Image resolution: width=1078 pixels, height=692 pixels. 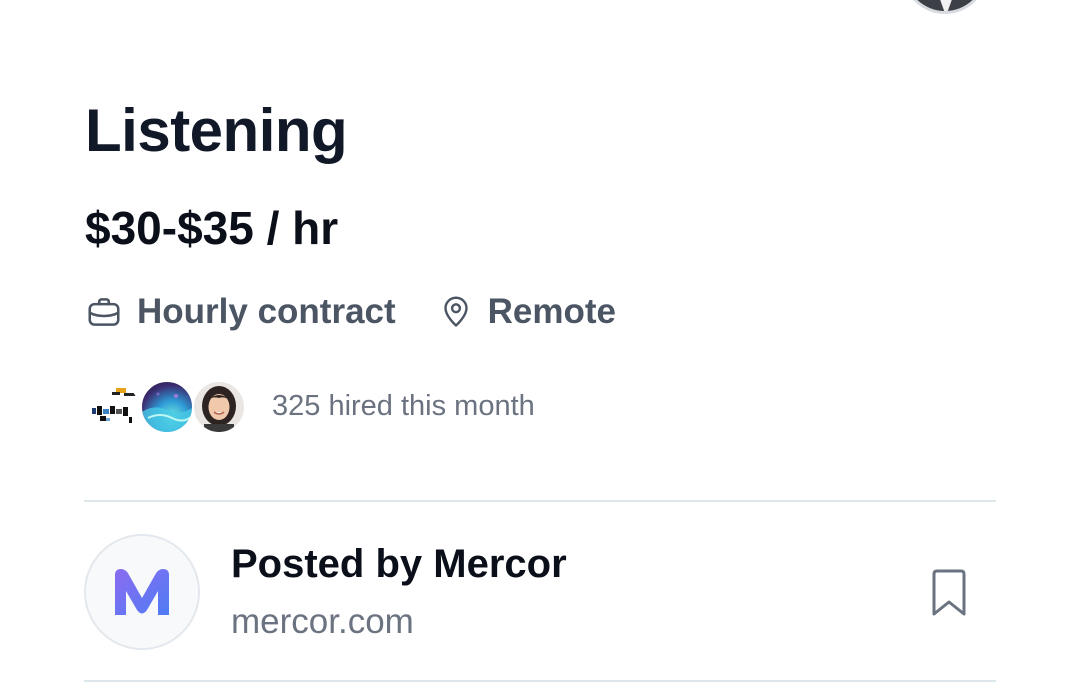 I want to click on pay-rate: $30-$35 / hr, so click(x=212, y=228).